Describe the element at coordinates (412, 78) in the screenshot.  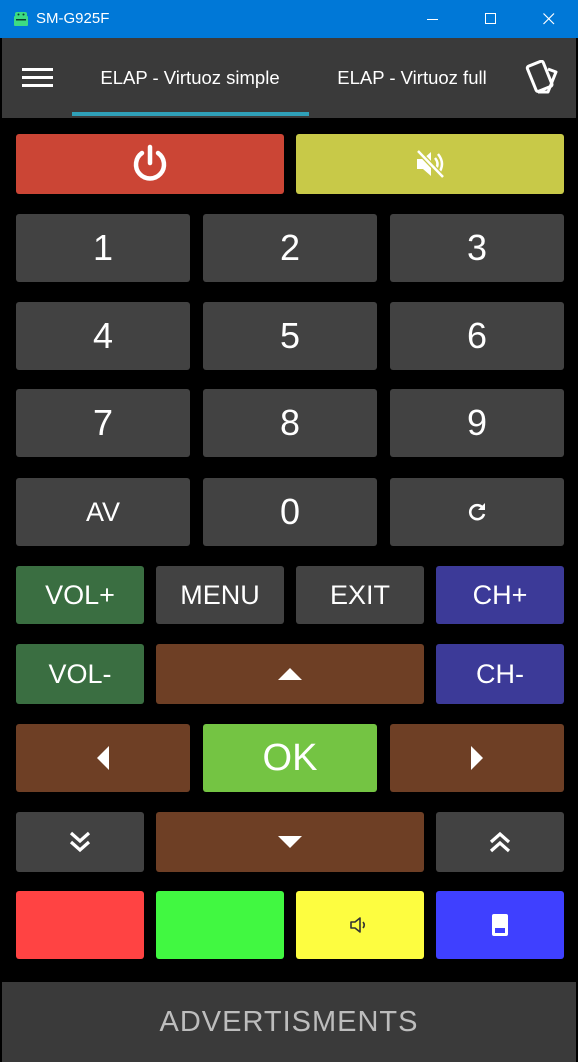
I see `tab-virtuoz-full: ELAP - Virtuoz full` at that location.